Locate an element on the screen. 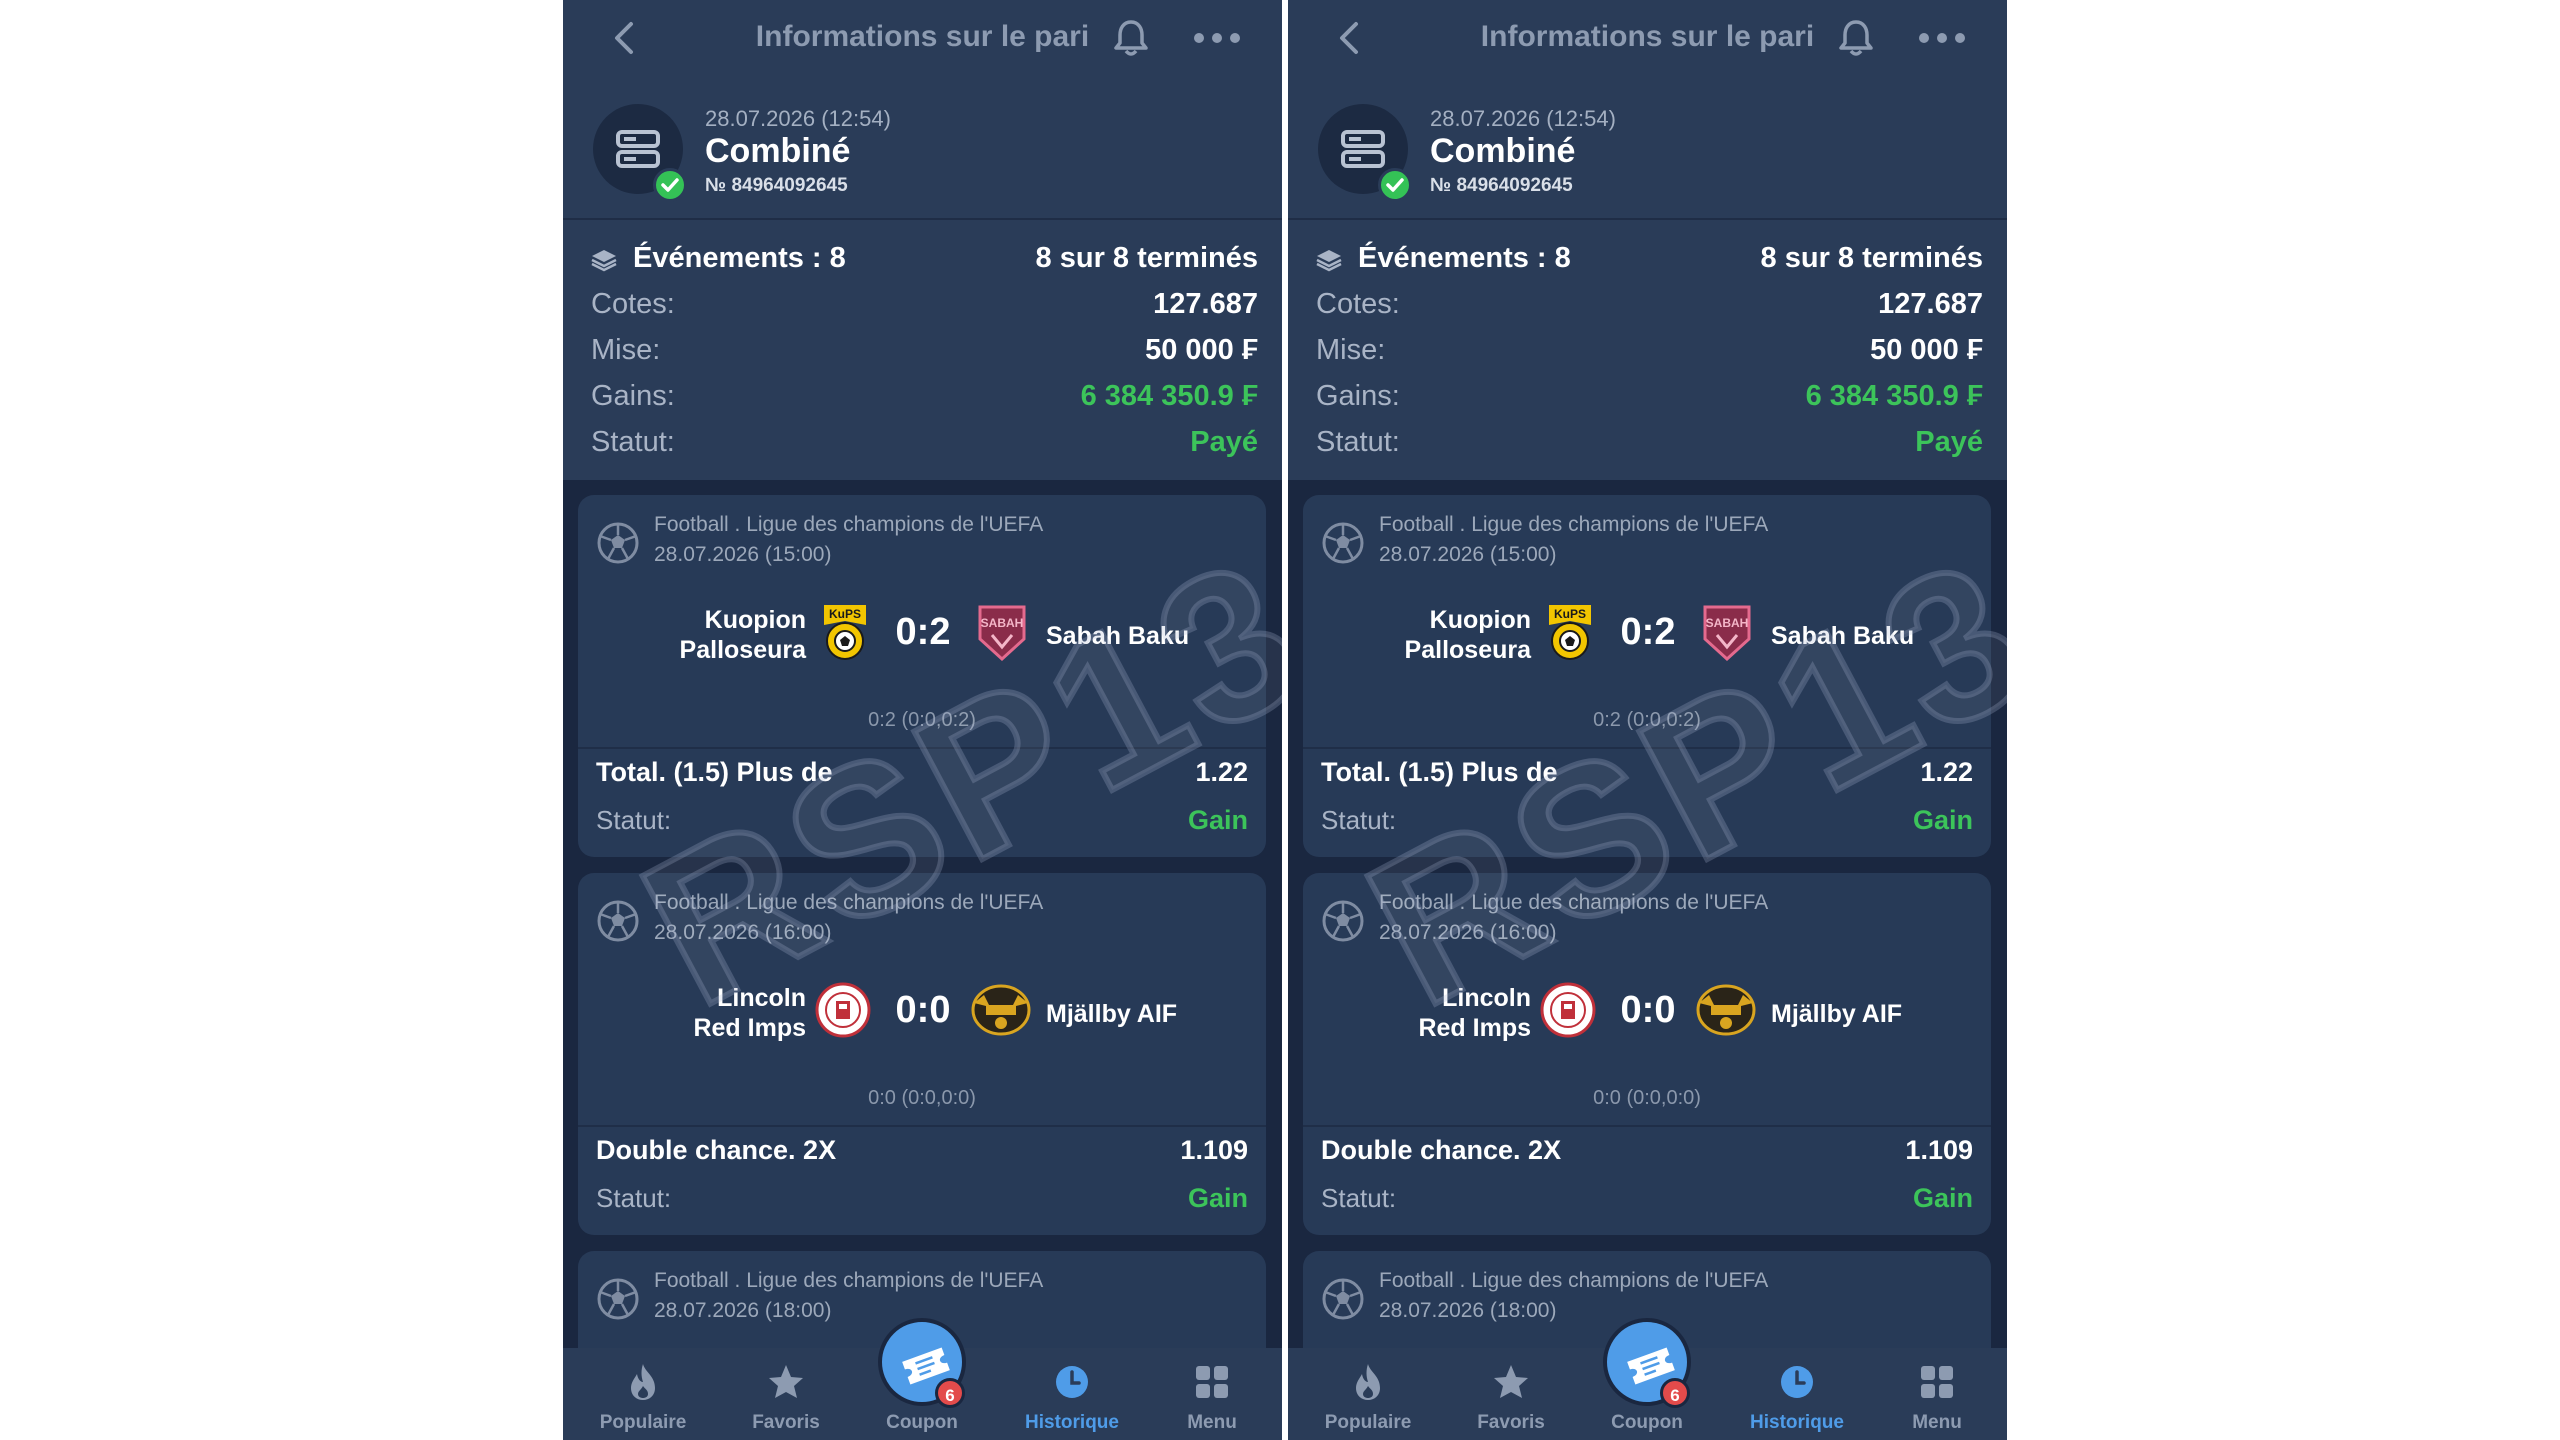 This screenshot has height=1440, width=2560. market-odd: 1.109 is located at coordinates (1214, 1150).